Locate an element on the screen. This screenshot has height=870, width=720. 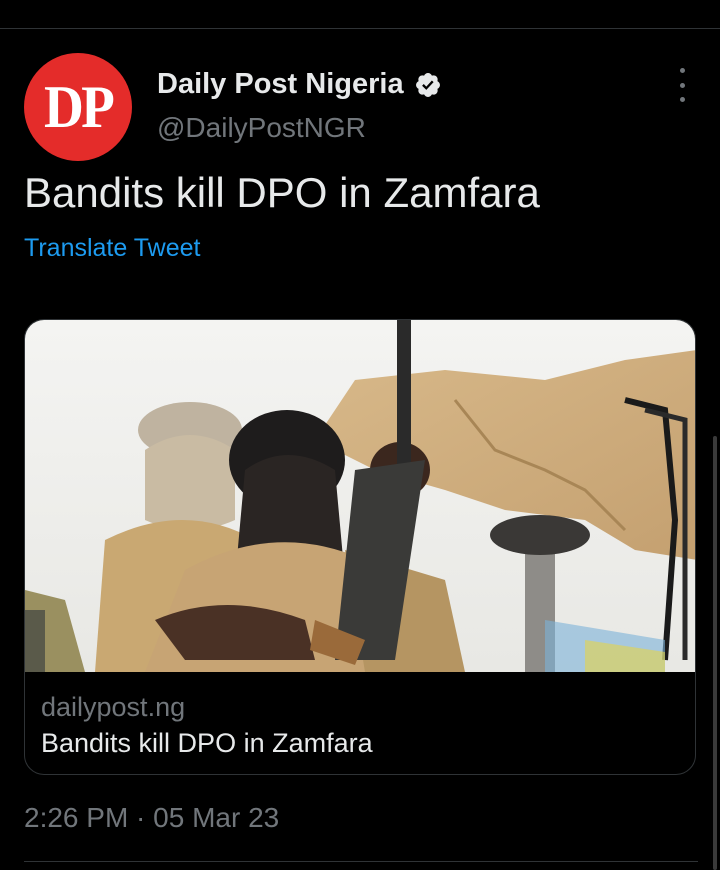
avatar: DP is located at coordinates (78, 107).